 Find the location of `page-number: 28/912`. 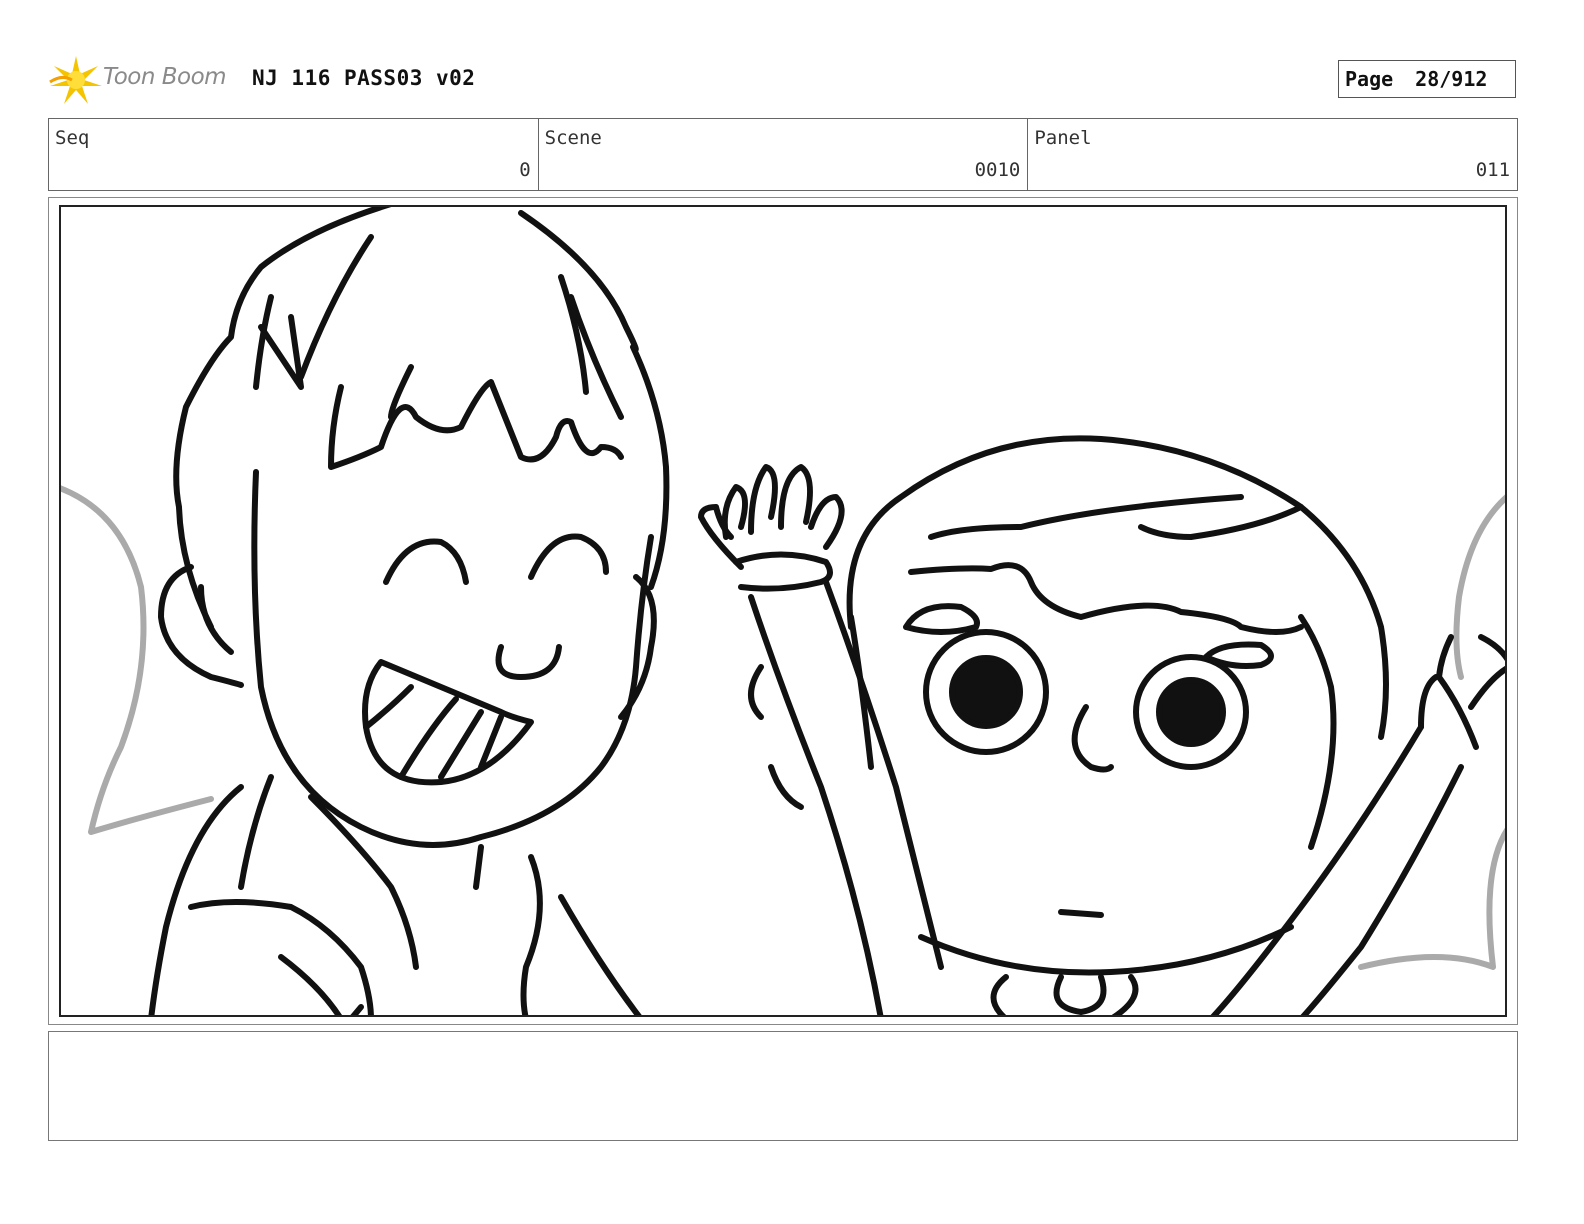

page-number: 28/912 is located at coordinates (1451, 79).